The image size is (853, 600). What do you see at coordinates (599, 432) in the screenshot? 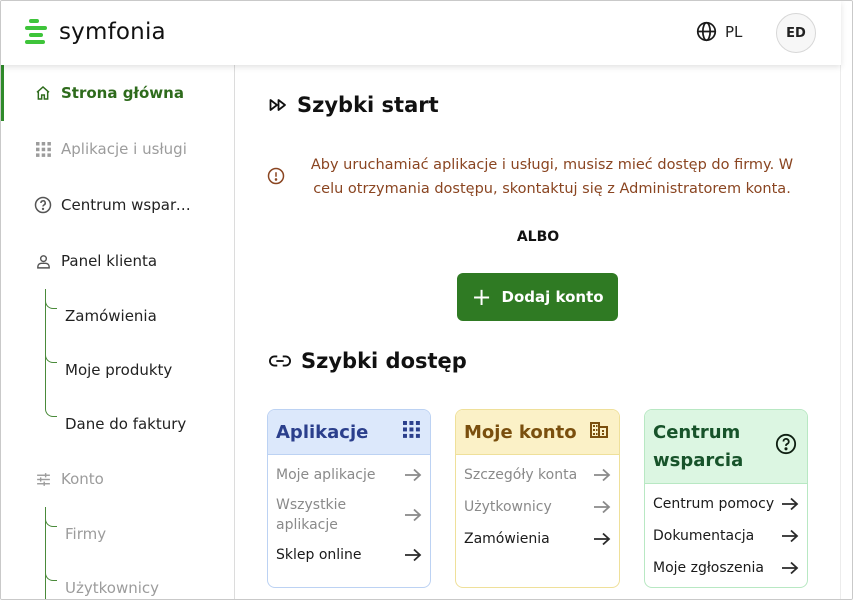
I see `building-icon` at bounding box center [599, 432].